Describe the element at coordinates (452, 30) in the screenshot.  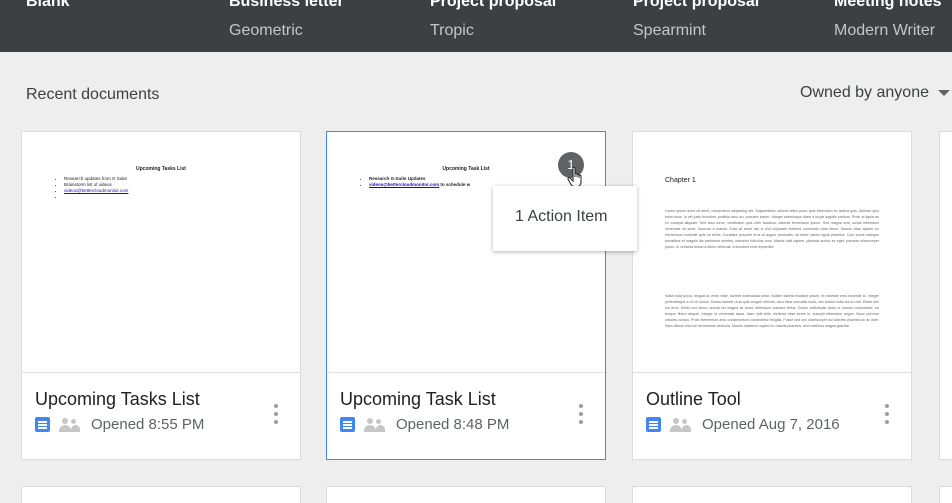
I see `template-theme: Tropic` at that location.